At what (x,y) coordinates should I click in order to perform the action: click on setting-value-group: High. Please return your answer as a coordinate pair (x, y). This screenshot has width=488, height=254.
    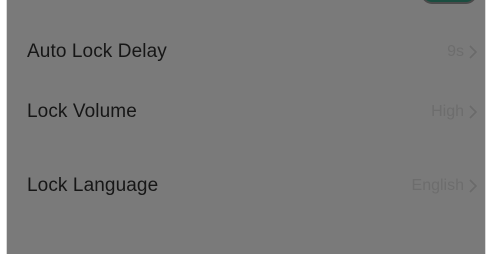
    Looking at the image, I should click on (454, 112).